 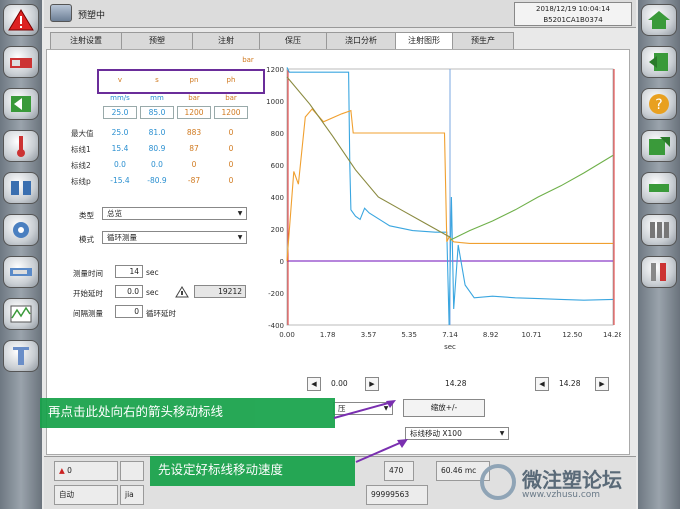 What do you see at coordinates (277, 134) in the screenshot?
I see `y-tick-label: 800` at bounding box center [277, 134].